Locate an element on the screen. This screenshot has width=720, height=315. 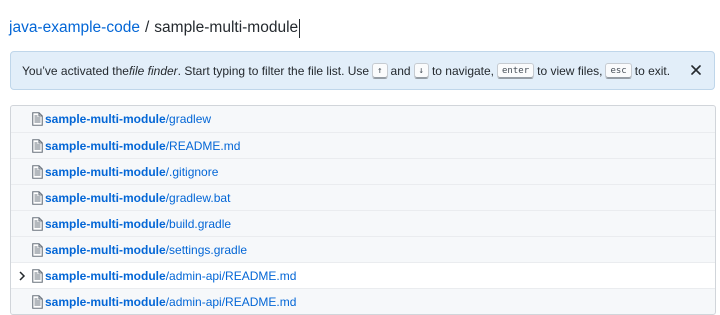
file-finder-input: sample-multi-module is located at coordinates (226, 28).